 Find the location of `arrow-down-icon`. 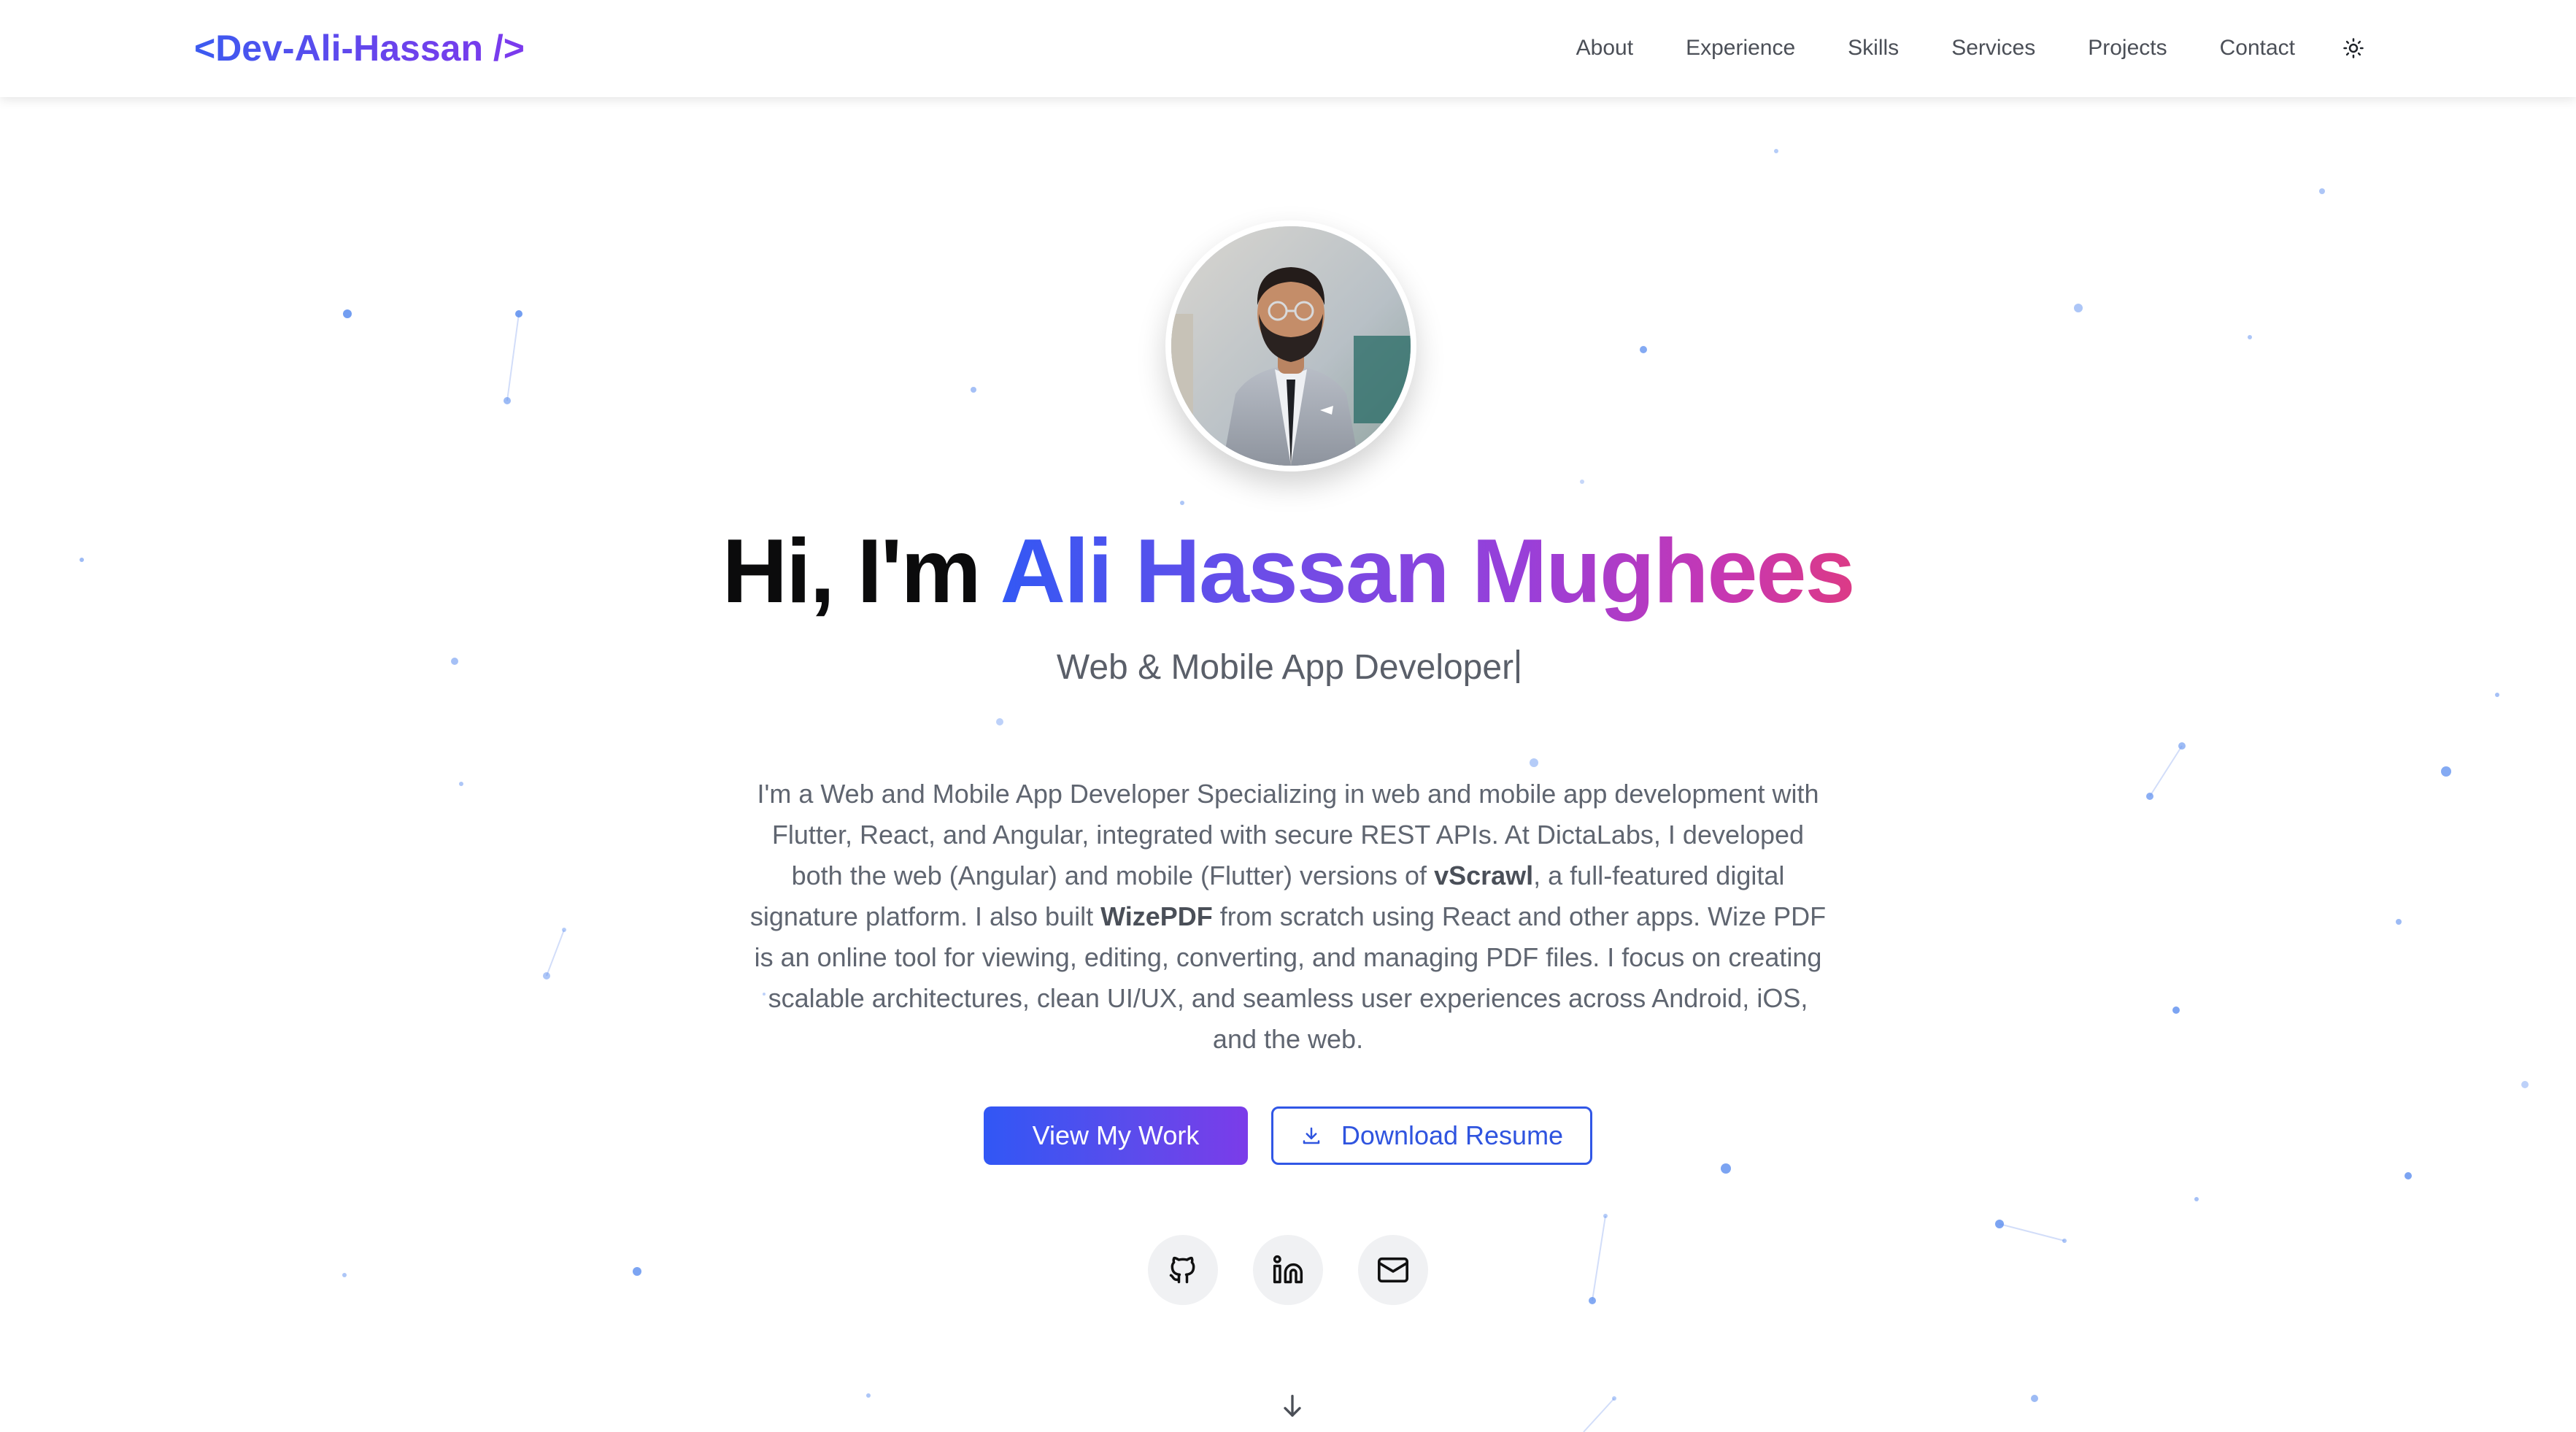

arrow-down-icon is located at coordinates (1292, 1406).